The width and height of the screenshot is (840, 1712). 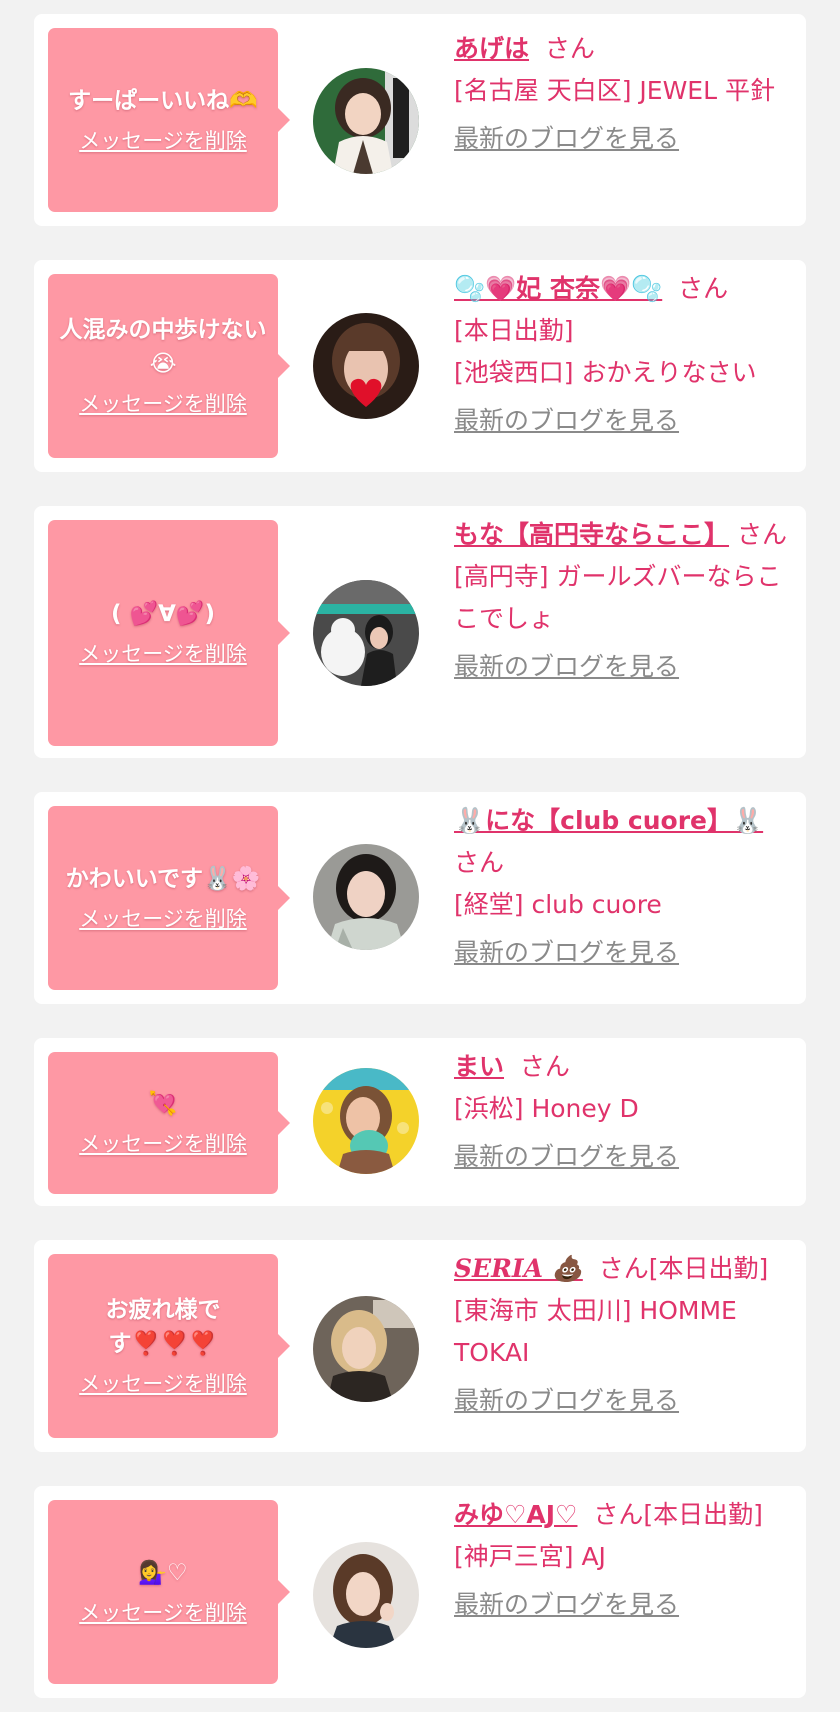 I want to click on message-bubble: お疲れ様です❣️❣️❣️ メッセージを削除, so click(x=163, y=1346).